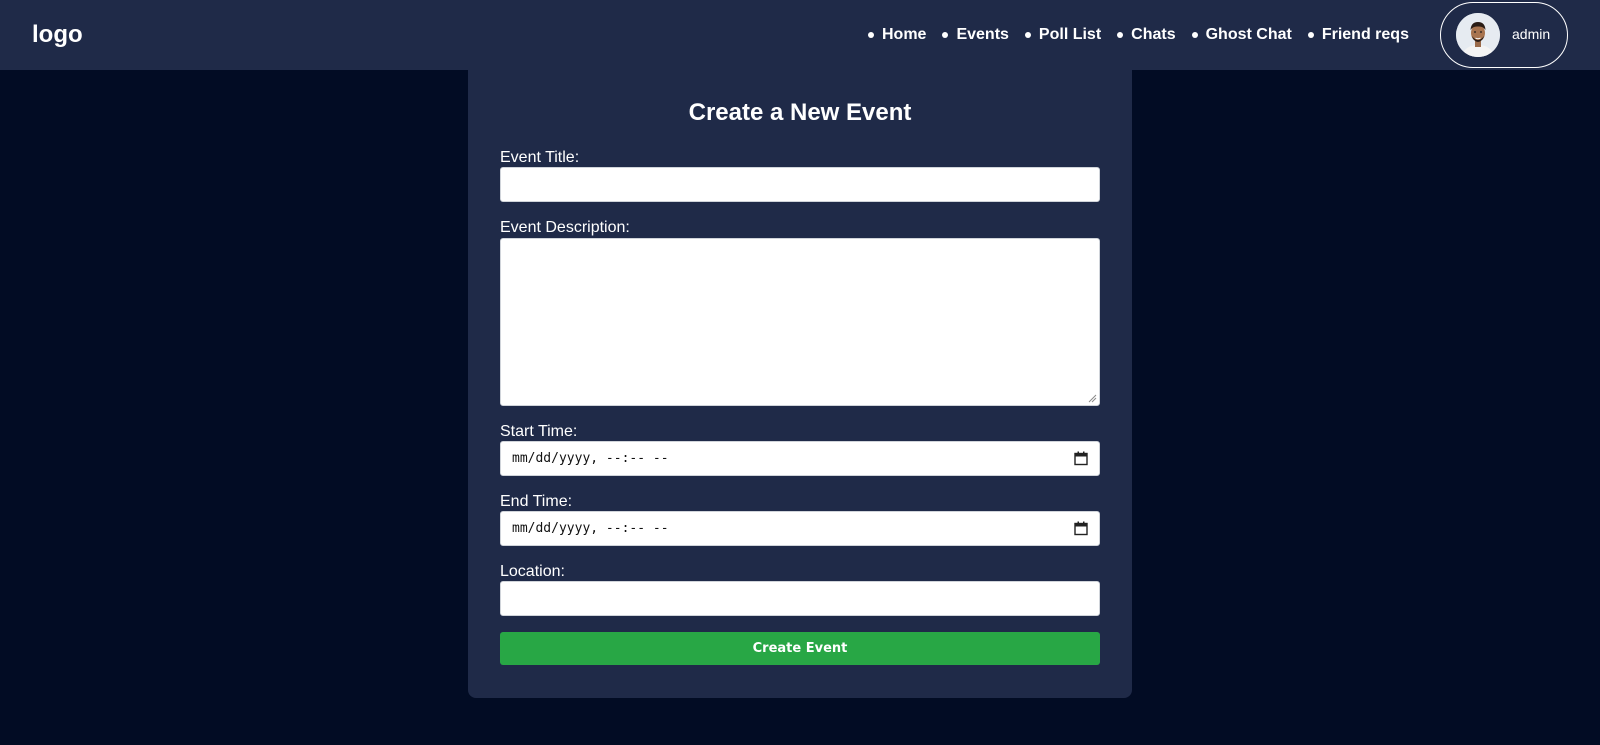  What do you see at coordinates (982, 34) in the screenshot?
I see `nav-item-label: Events` at bounding box center [982, 34].